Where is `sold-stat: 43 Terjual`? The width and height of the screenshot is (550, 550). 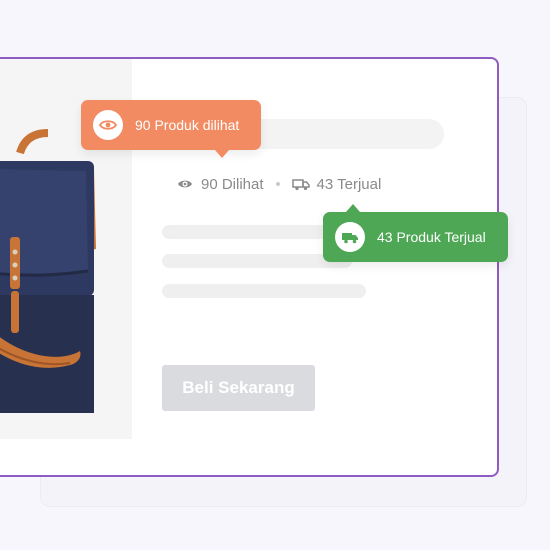 sold-stat: 43 Terjual is located at coordinates (336, 184).